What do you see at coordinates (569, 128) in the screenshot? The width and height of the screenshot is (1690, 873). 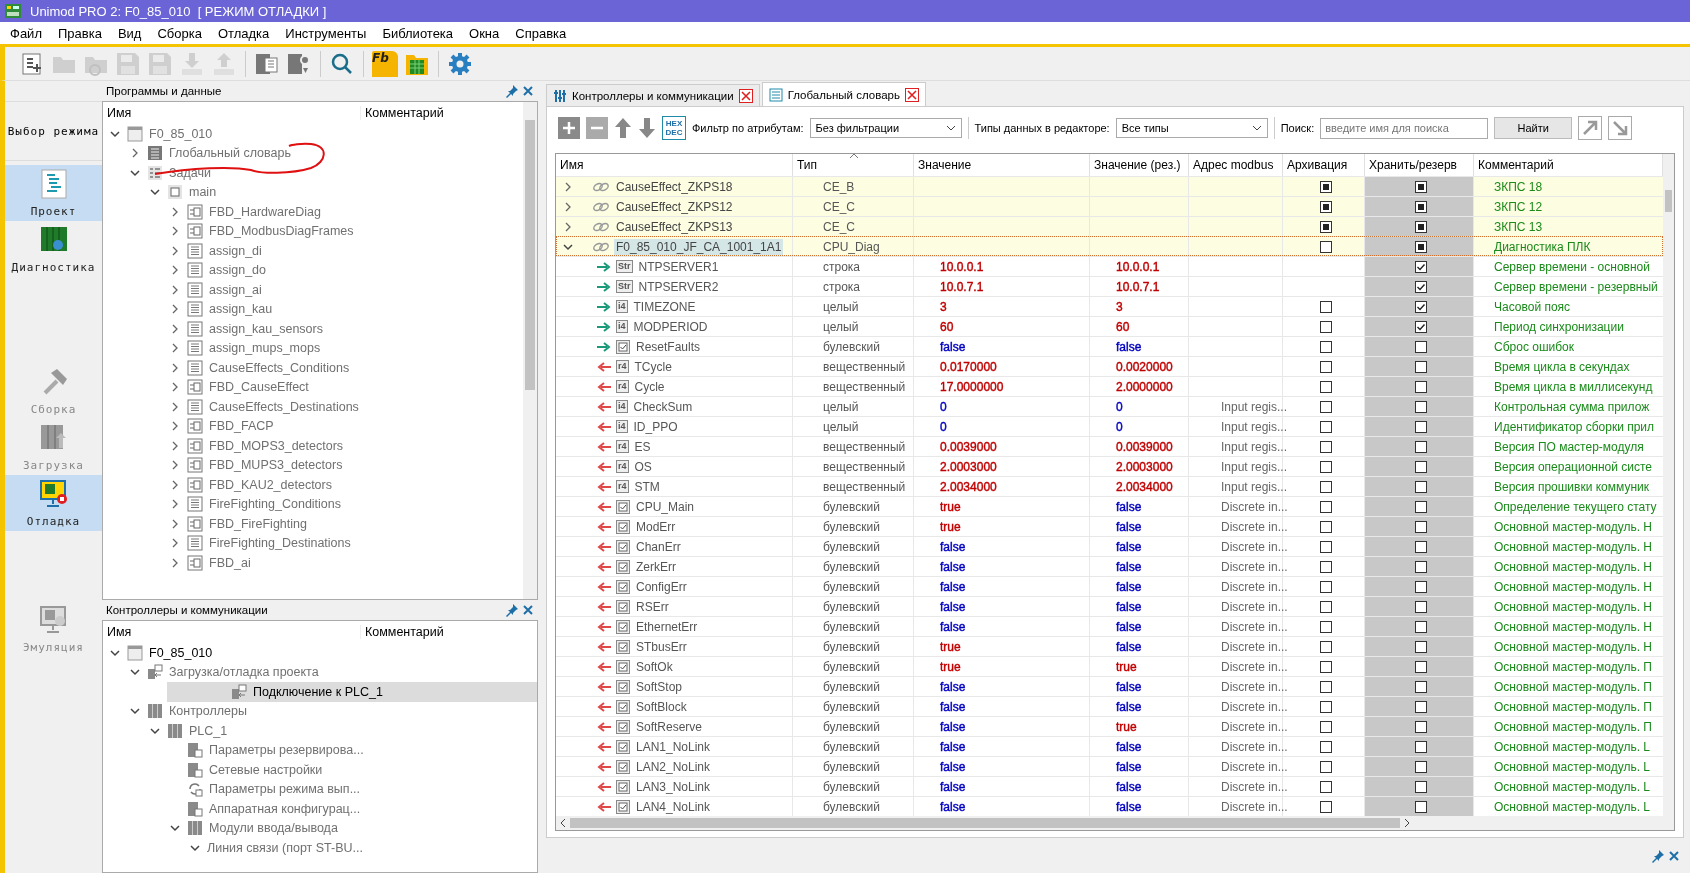 I see `add-icon` at bounding box center [569, 128].